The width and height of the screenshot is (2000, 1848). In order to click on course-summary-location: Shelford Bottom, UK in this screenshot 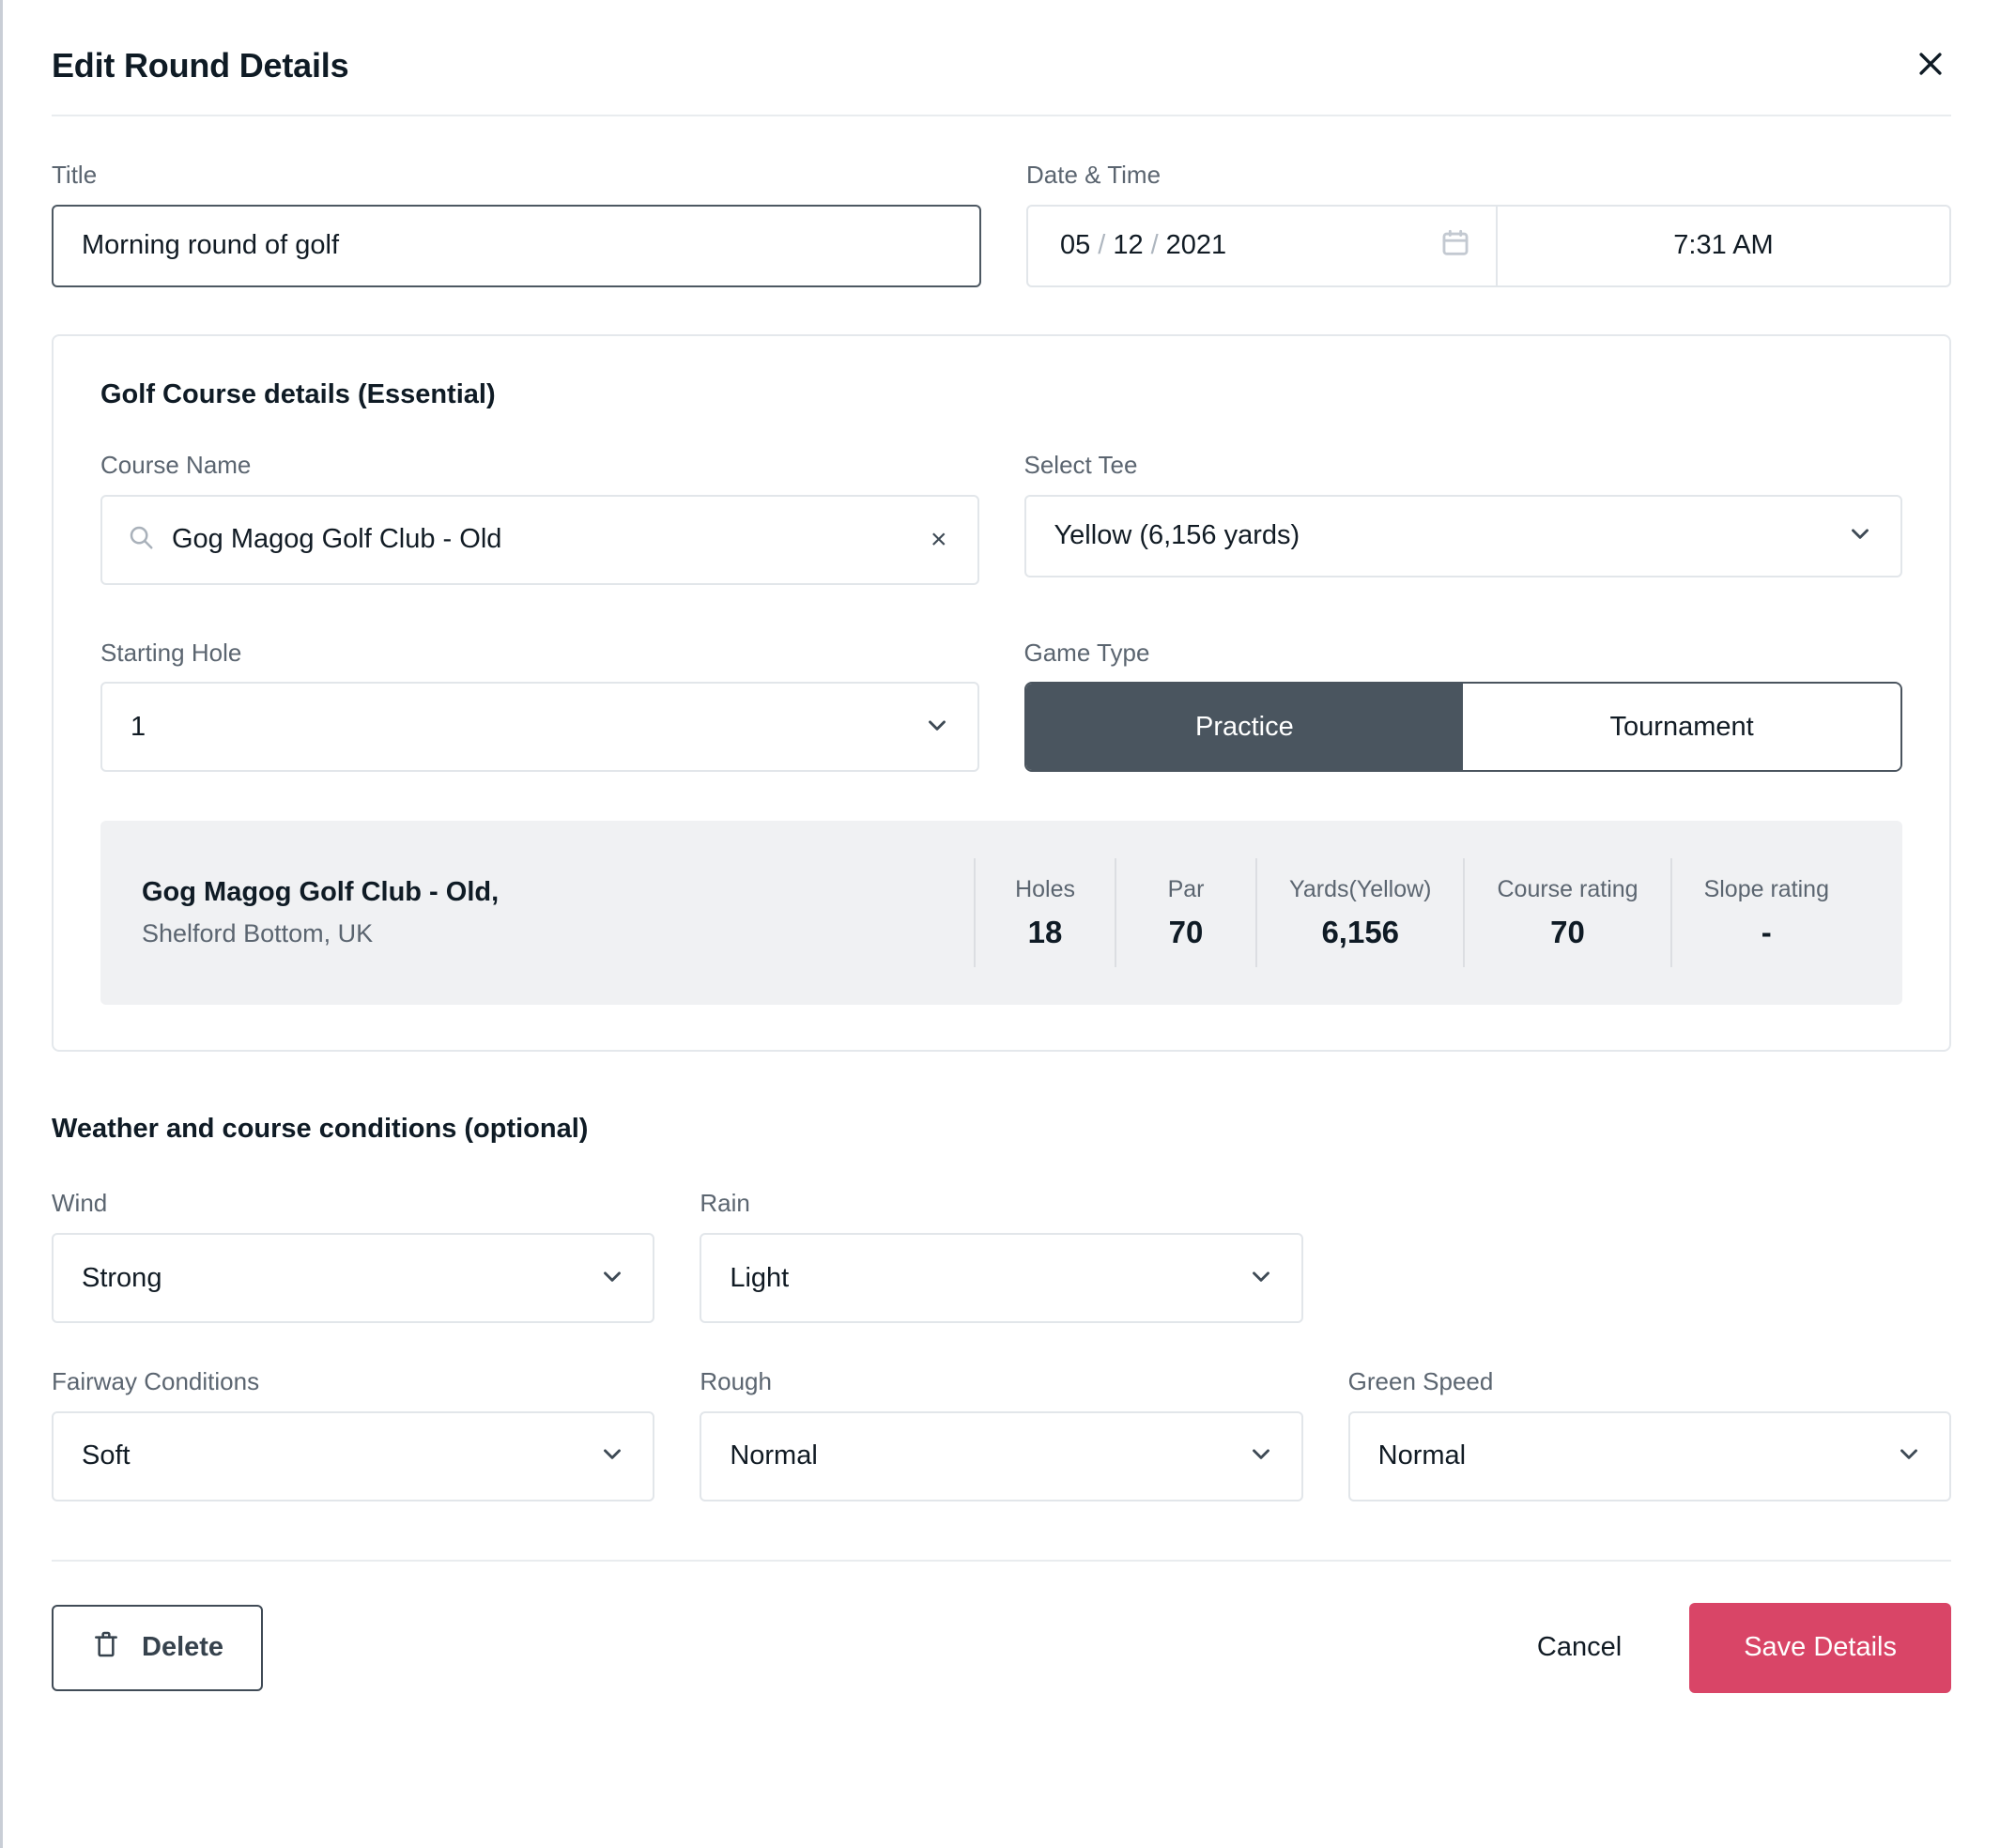, I will do `click(258, 933)`.